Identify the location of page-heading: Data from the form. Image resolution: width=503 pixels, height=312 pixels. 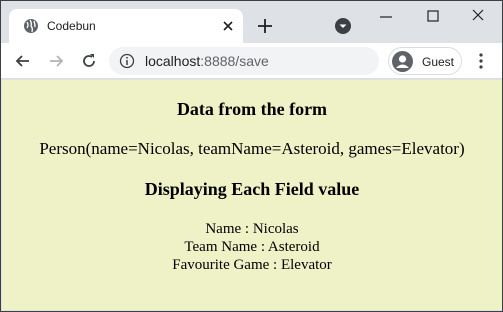
(252, 109).